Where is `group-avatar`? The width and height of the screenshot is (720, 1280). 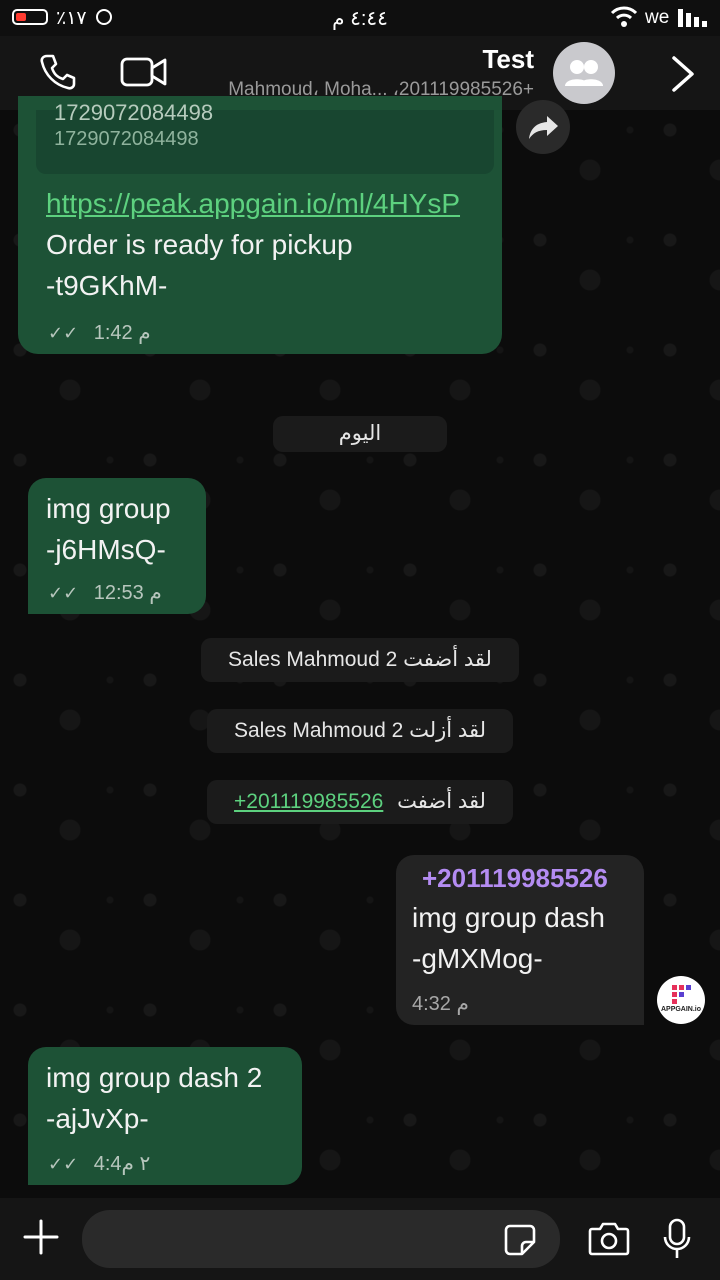 group-avatar is located at coordinates (584, 73).